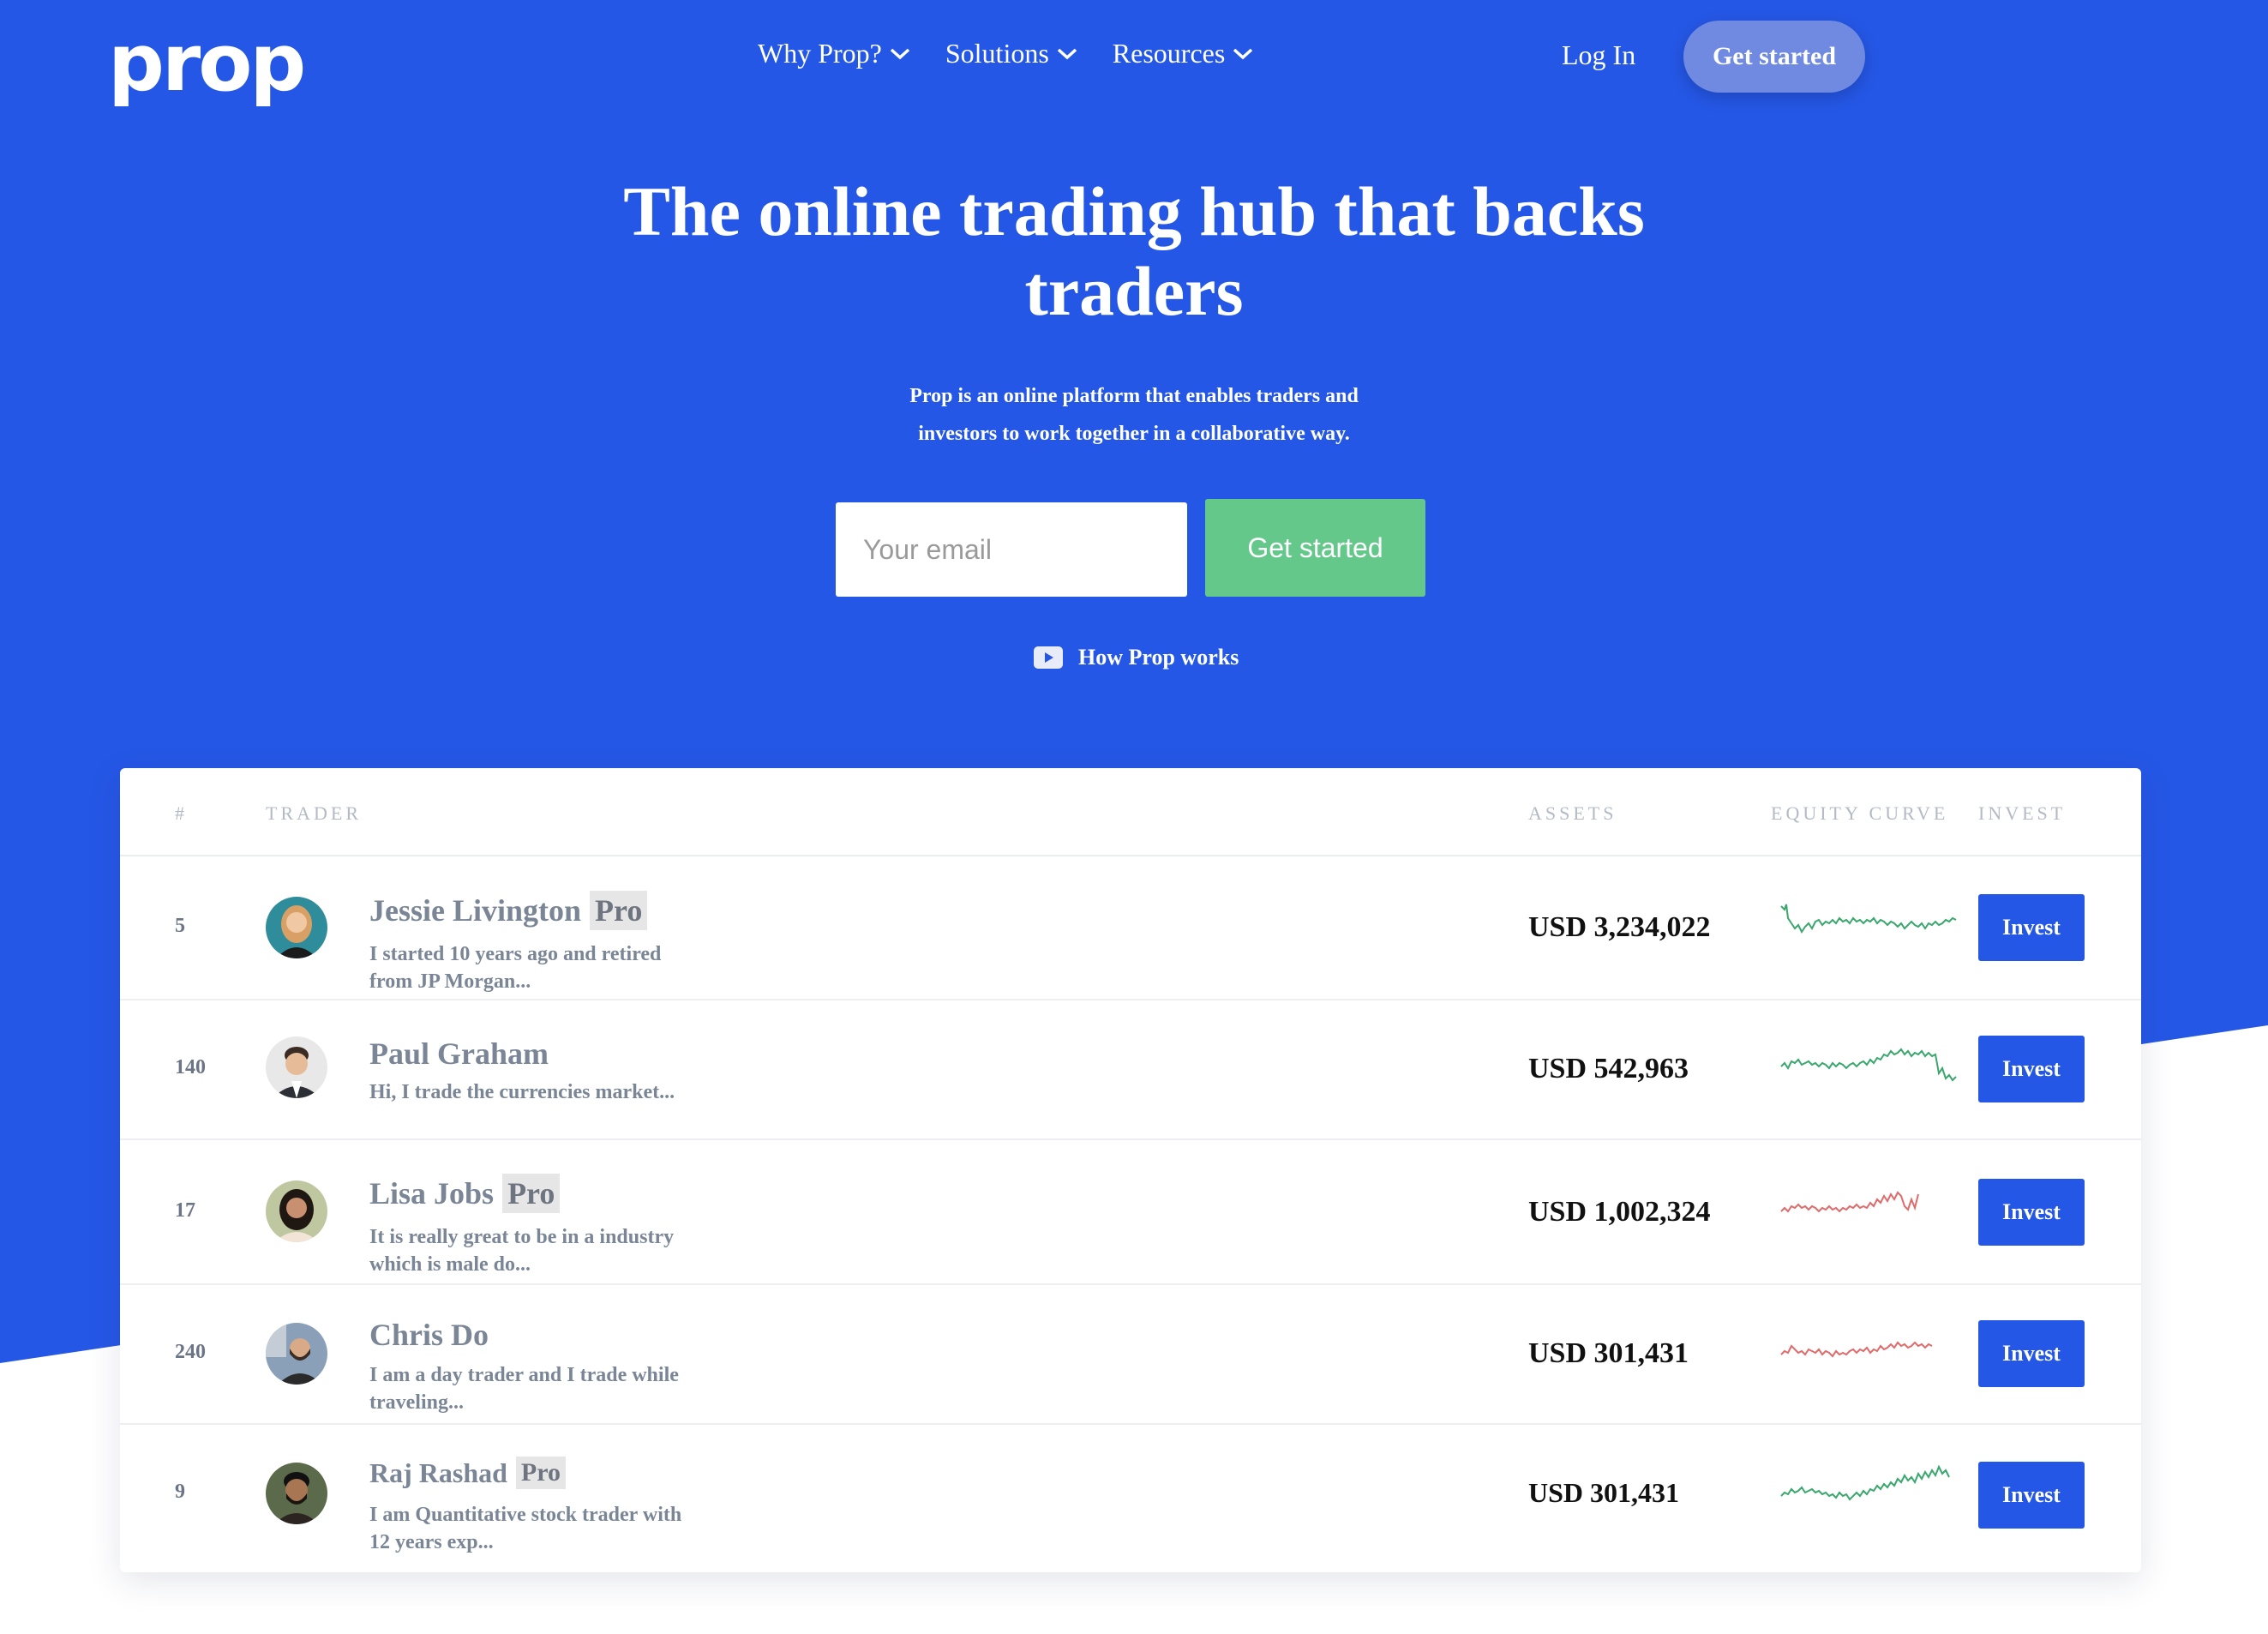 The image size is (2268, 1634). I want to click on trader-assets: USD 3,234,022, so click(1619, 927).